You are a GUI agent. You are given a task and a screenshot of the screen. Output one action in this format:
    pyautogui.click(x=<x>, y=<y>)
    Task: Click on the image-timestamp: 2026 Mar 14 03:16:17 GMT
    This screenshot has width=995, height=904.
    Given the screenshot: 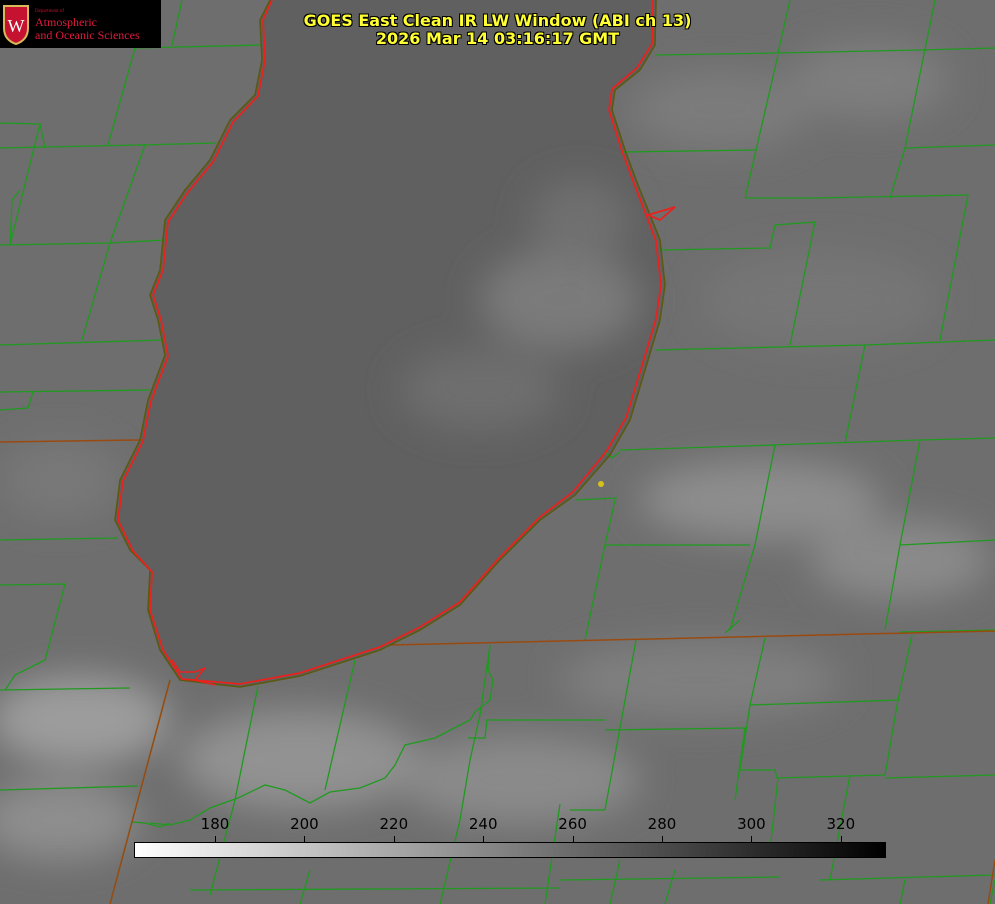 What is the action you would take?
    pyautogui.click(x=497, y=38)
    